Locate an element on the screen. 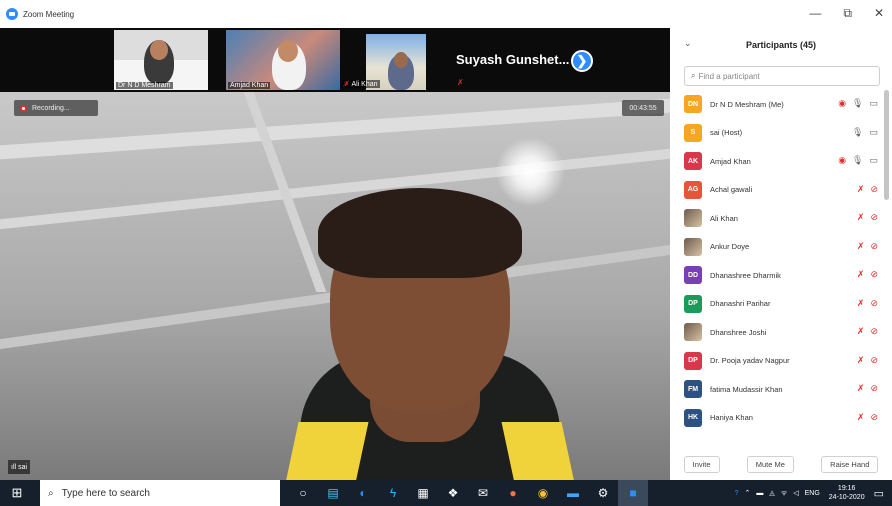  participant-row: Dhanshree Joshi ✗ ⊘ is located at coordinates (777, 332).